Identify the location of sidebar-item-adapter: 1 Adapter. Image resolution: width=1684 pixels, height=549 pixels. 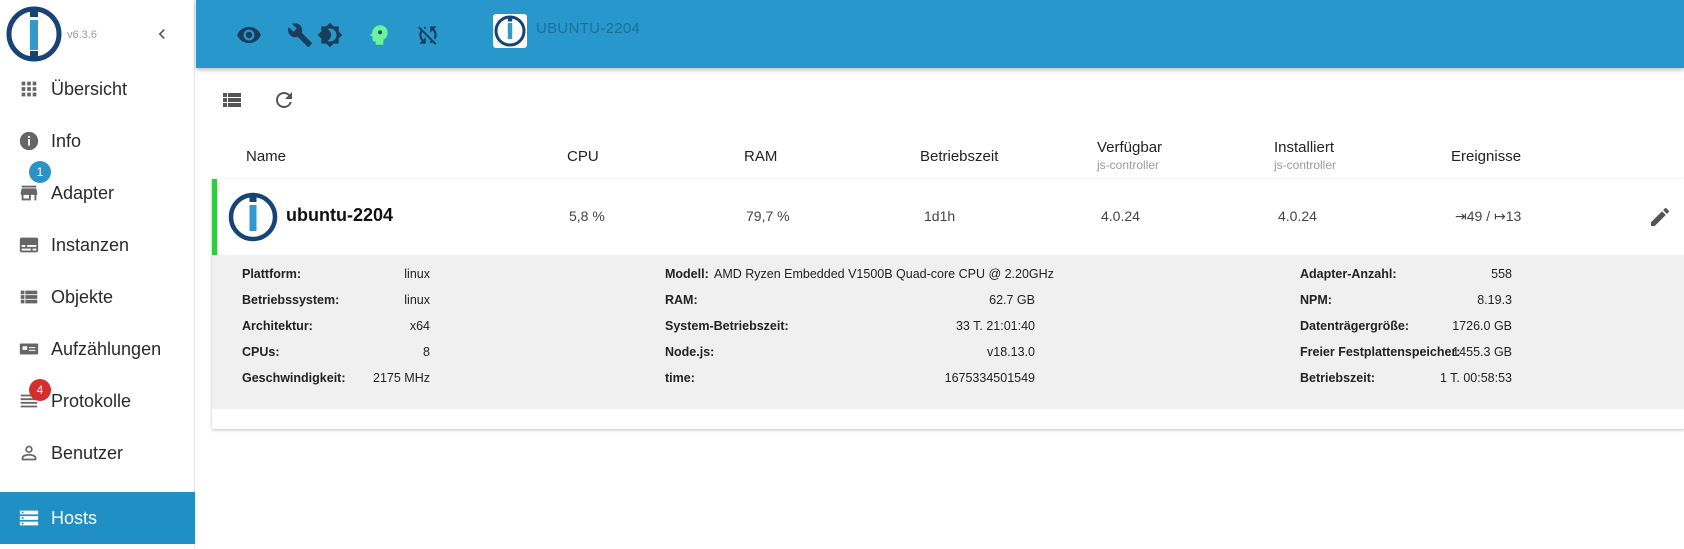
(97, 190).